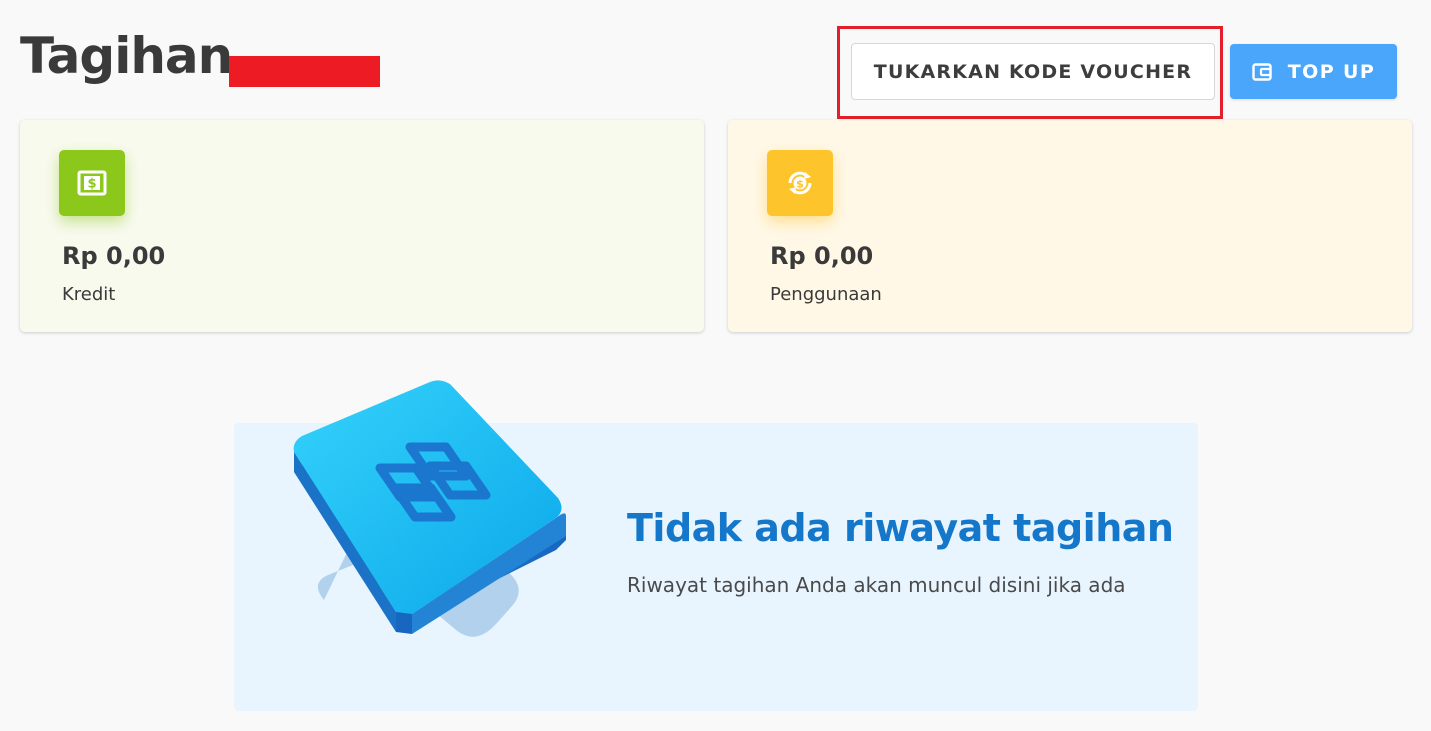  Describe the element at coordinates (362, 226) in the screenshot. I see `credit-card: $ Rp 0,00 Kredit` at that location.